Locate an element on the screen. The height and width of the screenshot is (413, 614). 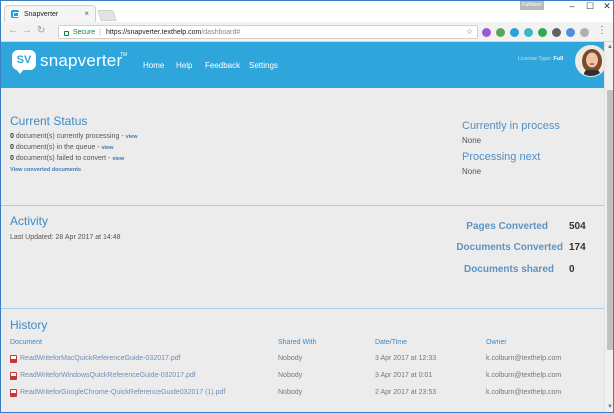
scroll-down-icon: ▼ is located at coordinates (610, 407).